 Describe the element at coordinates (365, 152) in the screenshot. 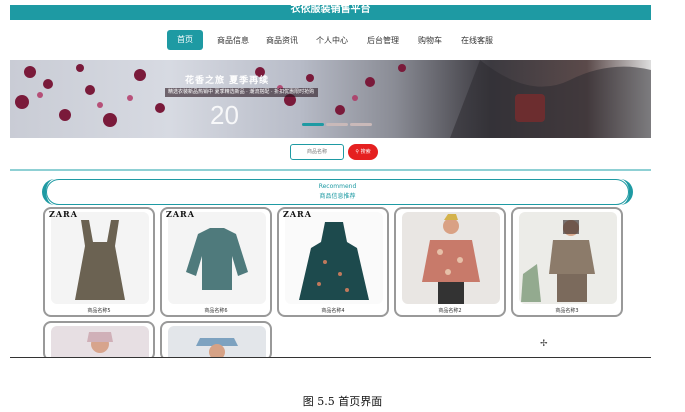

I see `search-button-label: 搜索` at that location.